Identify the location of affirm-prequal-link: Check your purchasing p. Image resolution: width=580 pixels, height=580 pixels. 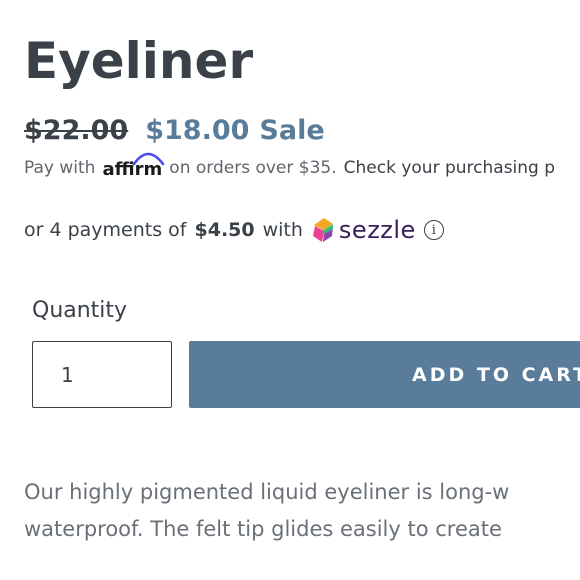
(449, 168).